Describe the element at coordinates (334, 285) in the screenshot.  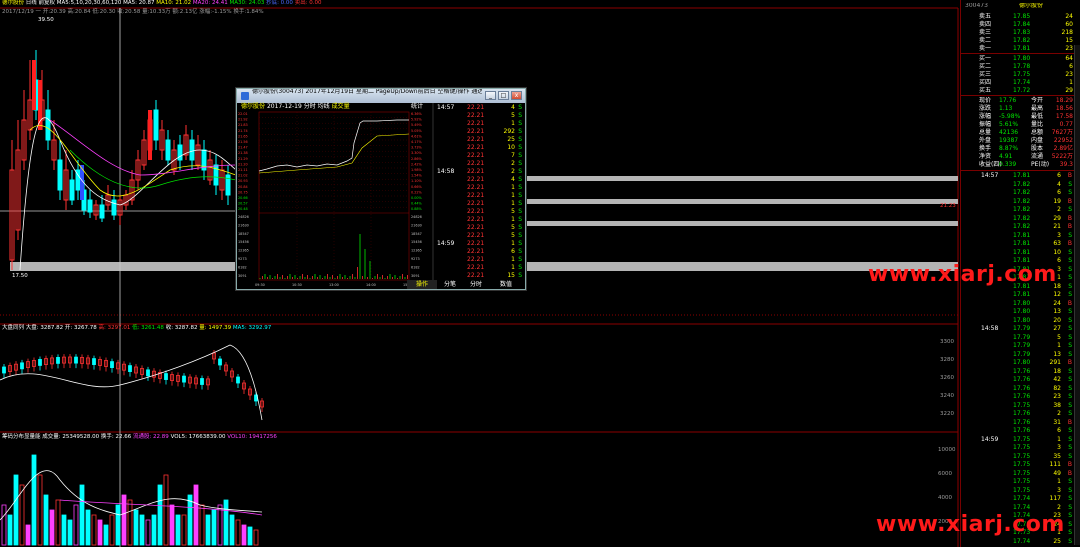
I see `intraday-time-label: 13:00` at that location.